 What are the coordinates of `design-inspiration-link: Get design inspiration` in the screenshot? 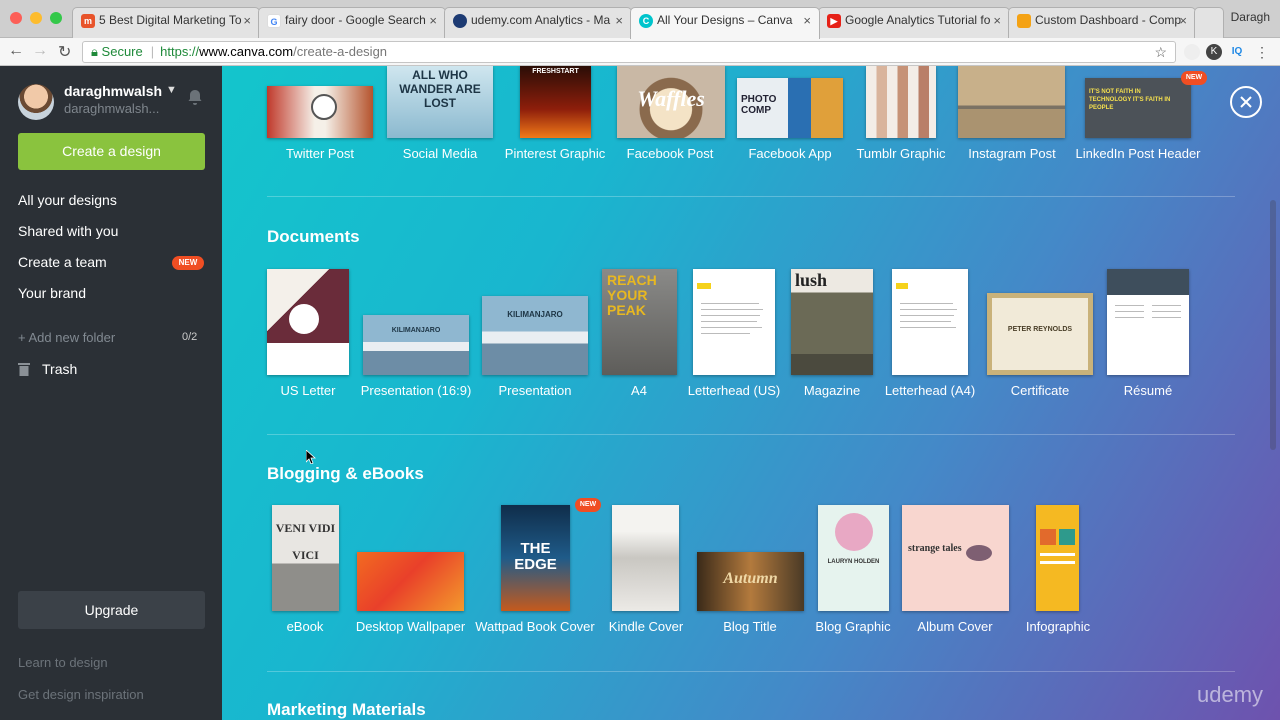 It's located at (81, 694).